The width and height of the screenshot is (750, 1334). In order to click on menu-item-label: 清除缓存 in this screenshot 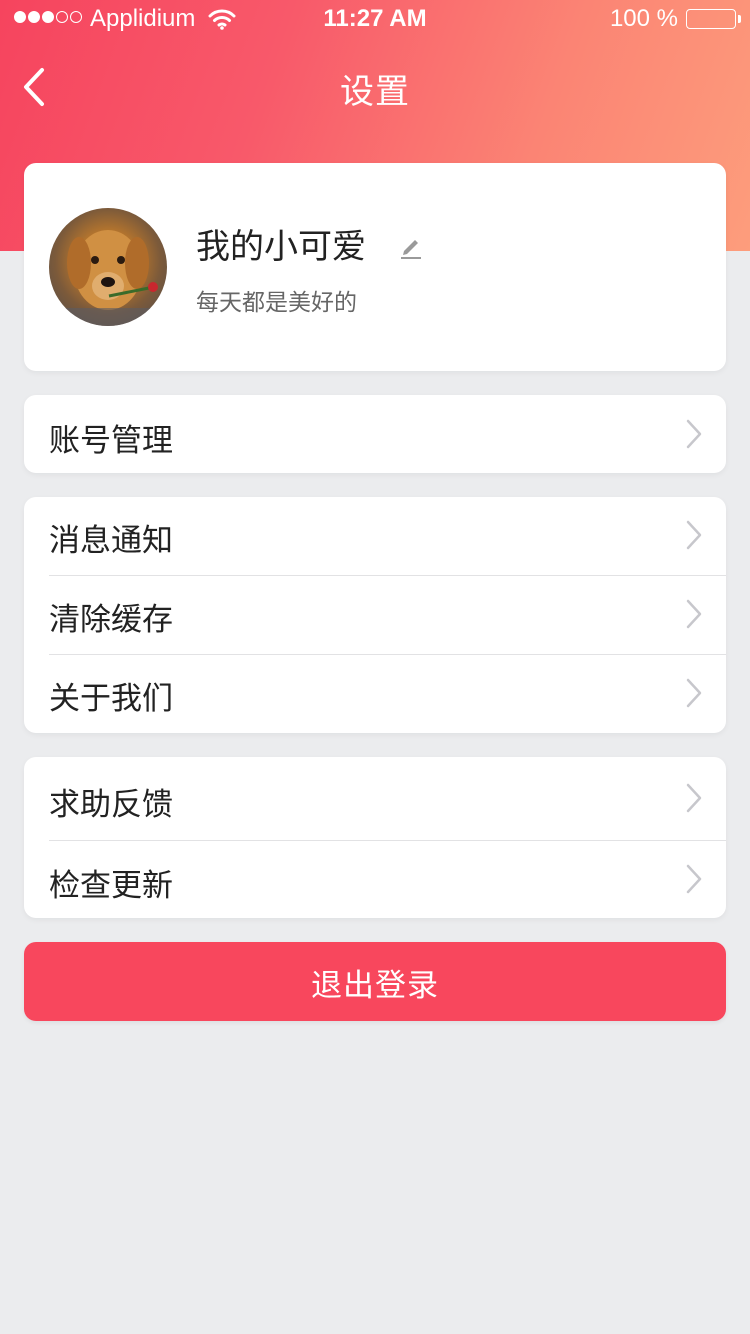, I will do `click(111, 620)`.